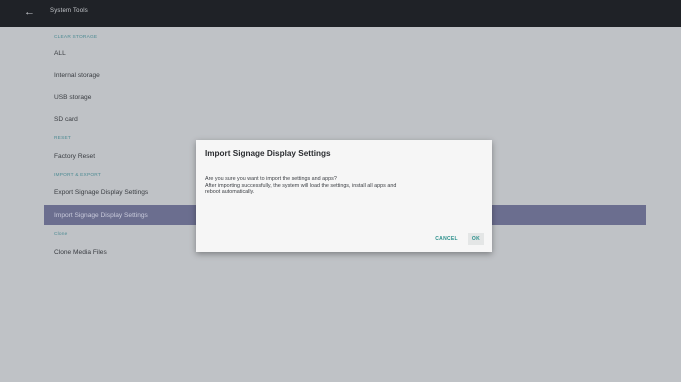  Describe the element at coordinates (230, 192) in the screenshot. I see `dialog-message-line: reboot automatically.` at that location.